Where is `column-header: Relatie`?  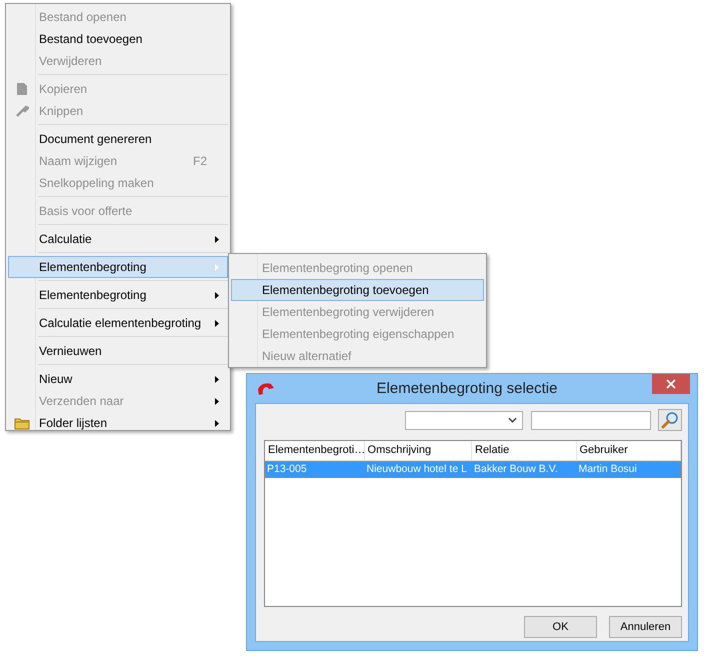 column-header: Relatie is located at coordinates (524, 450).